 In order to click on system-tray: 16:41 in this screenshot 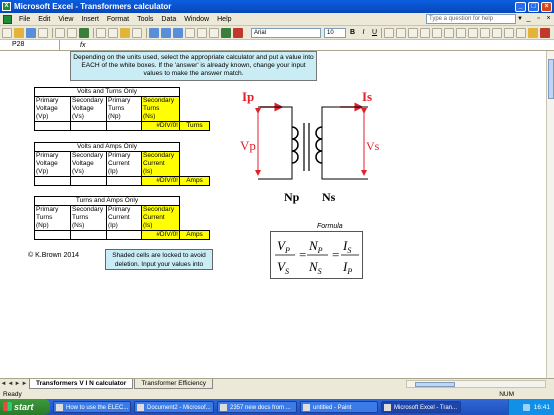, I will do `click(531, 407)`.